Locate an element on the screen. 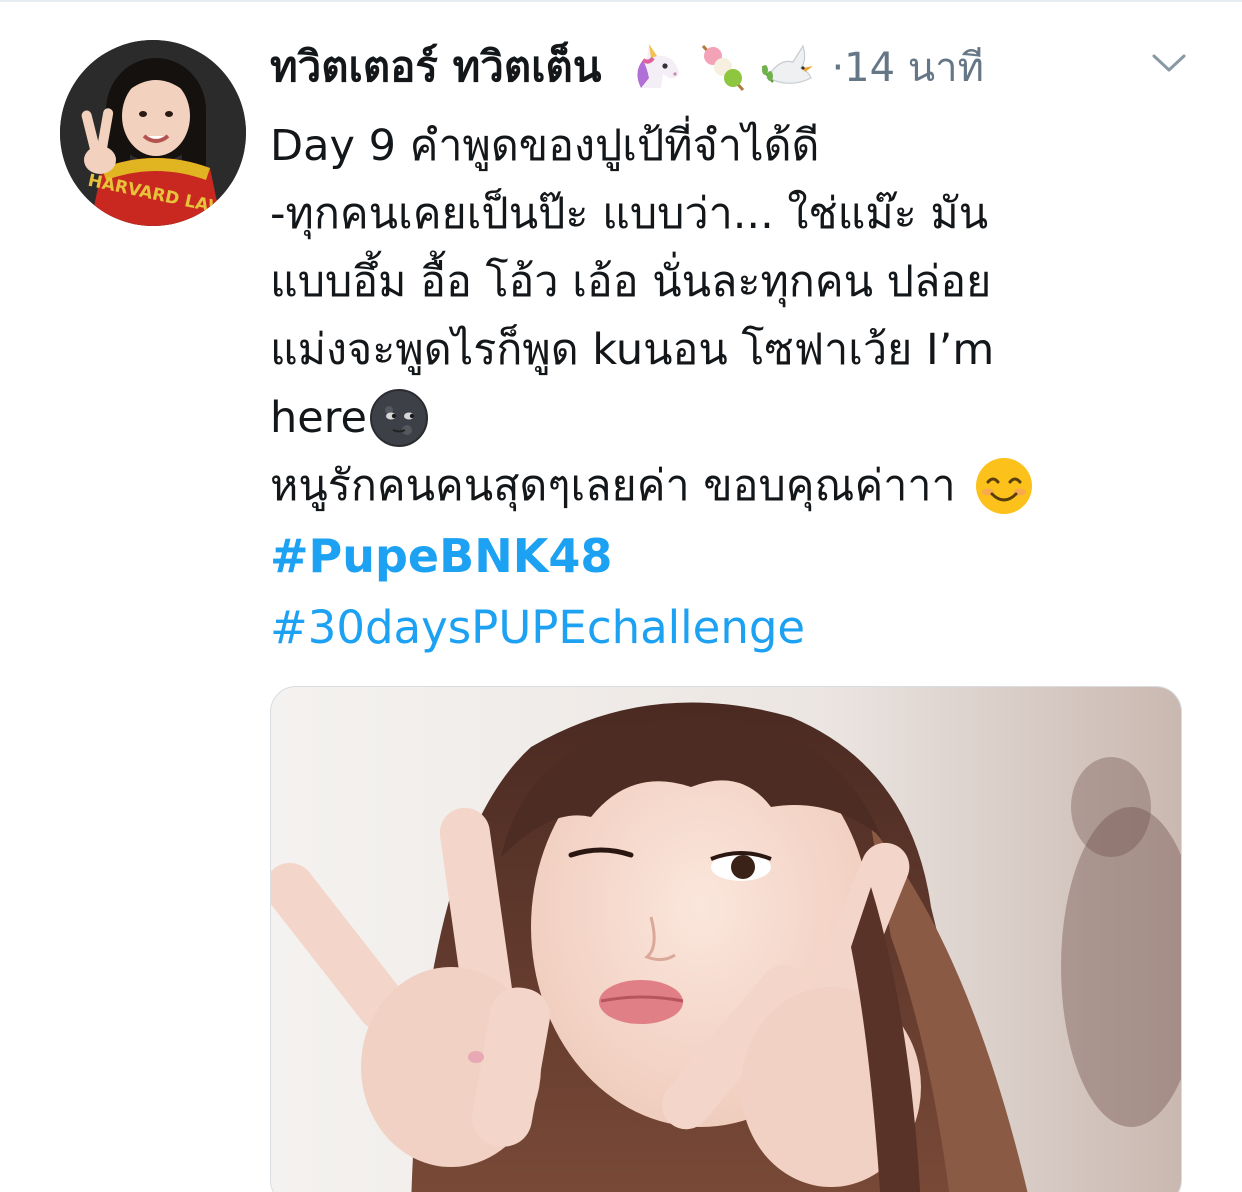  tweet-text-fragment: here is located at coordinates (318, 418).